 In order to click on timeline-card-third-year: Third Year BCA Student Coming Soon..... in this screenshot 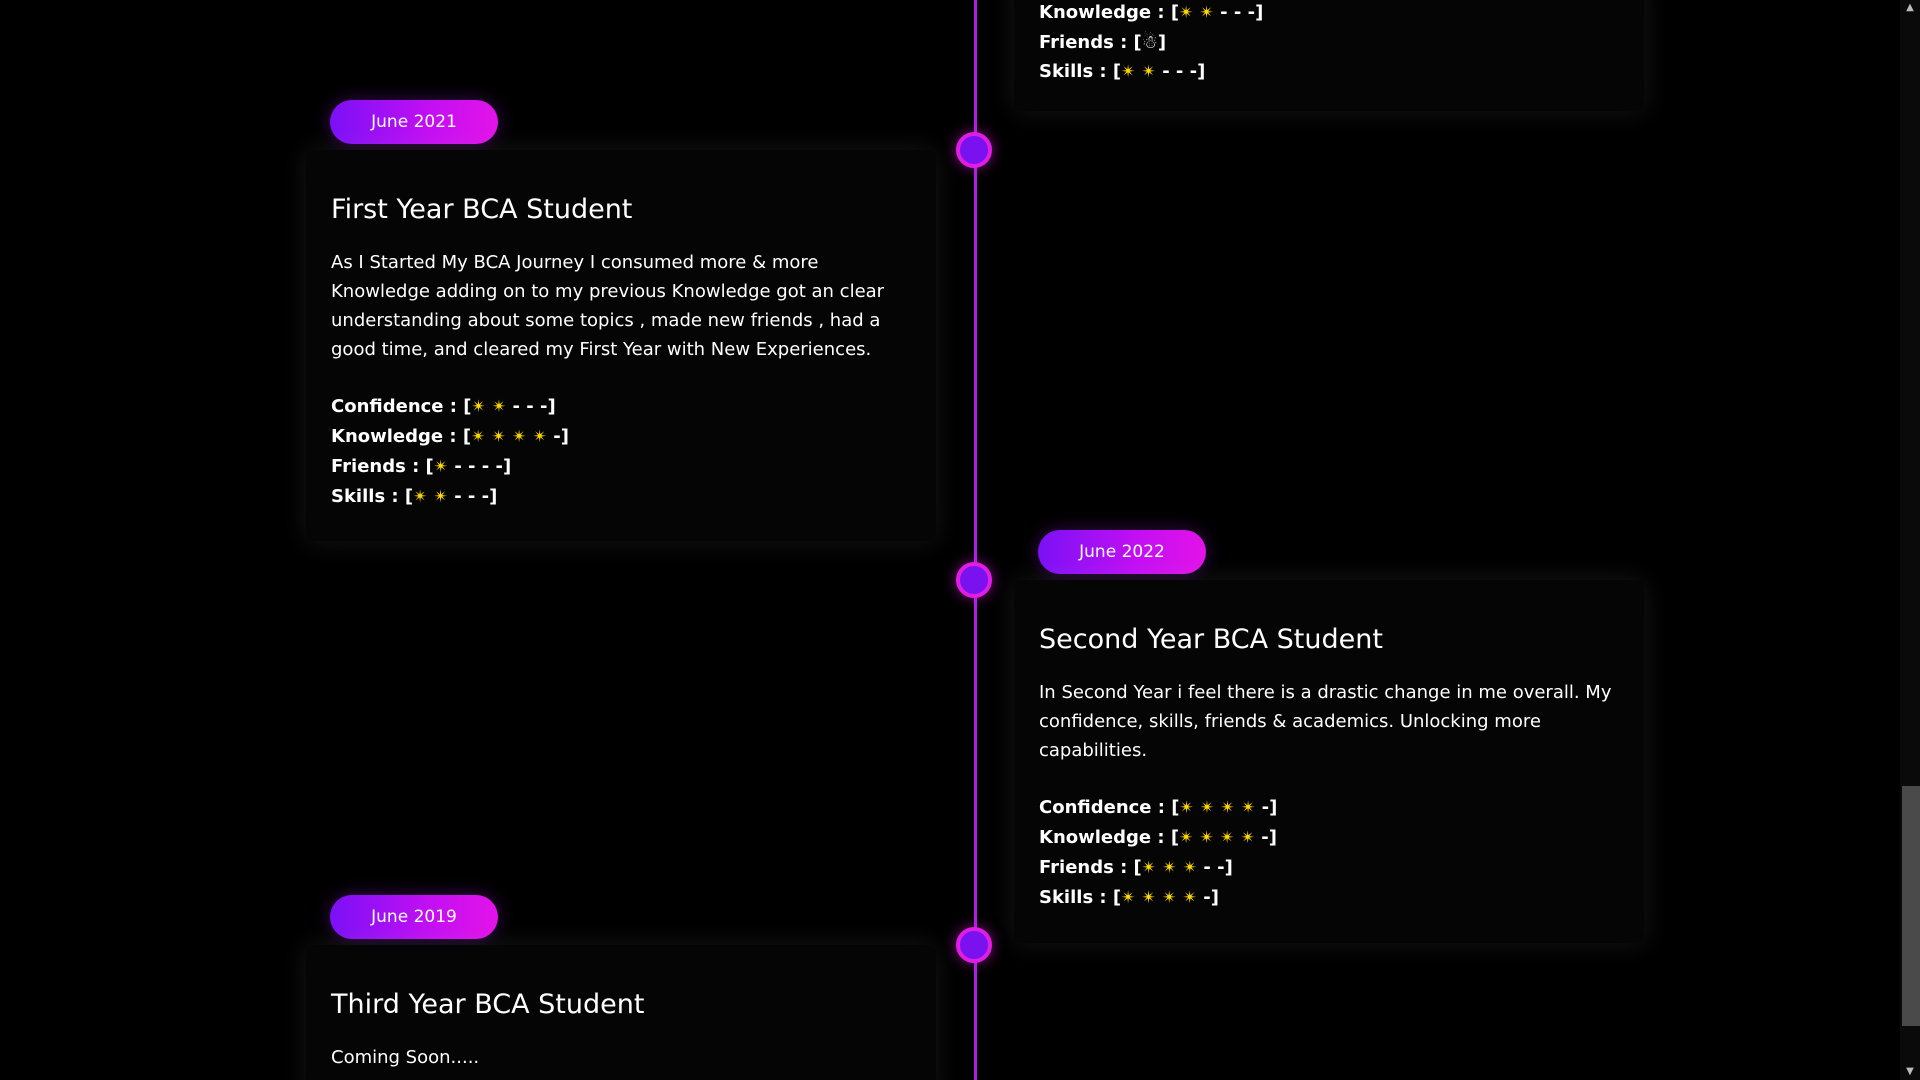, I will do `click(621, 1012)`.